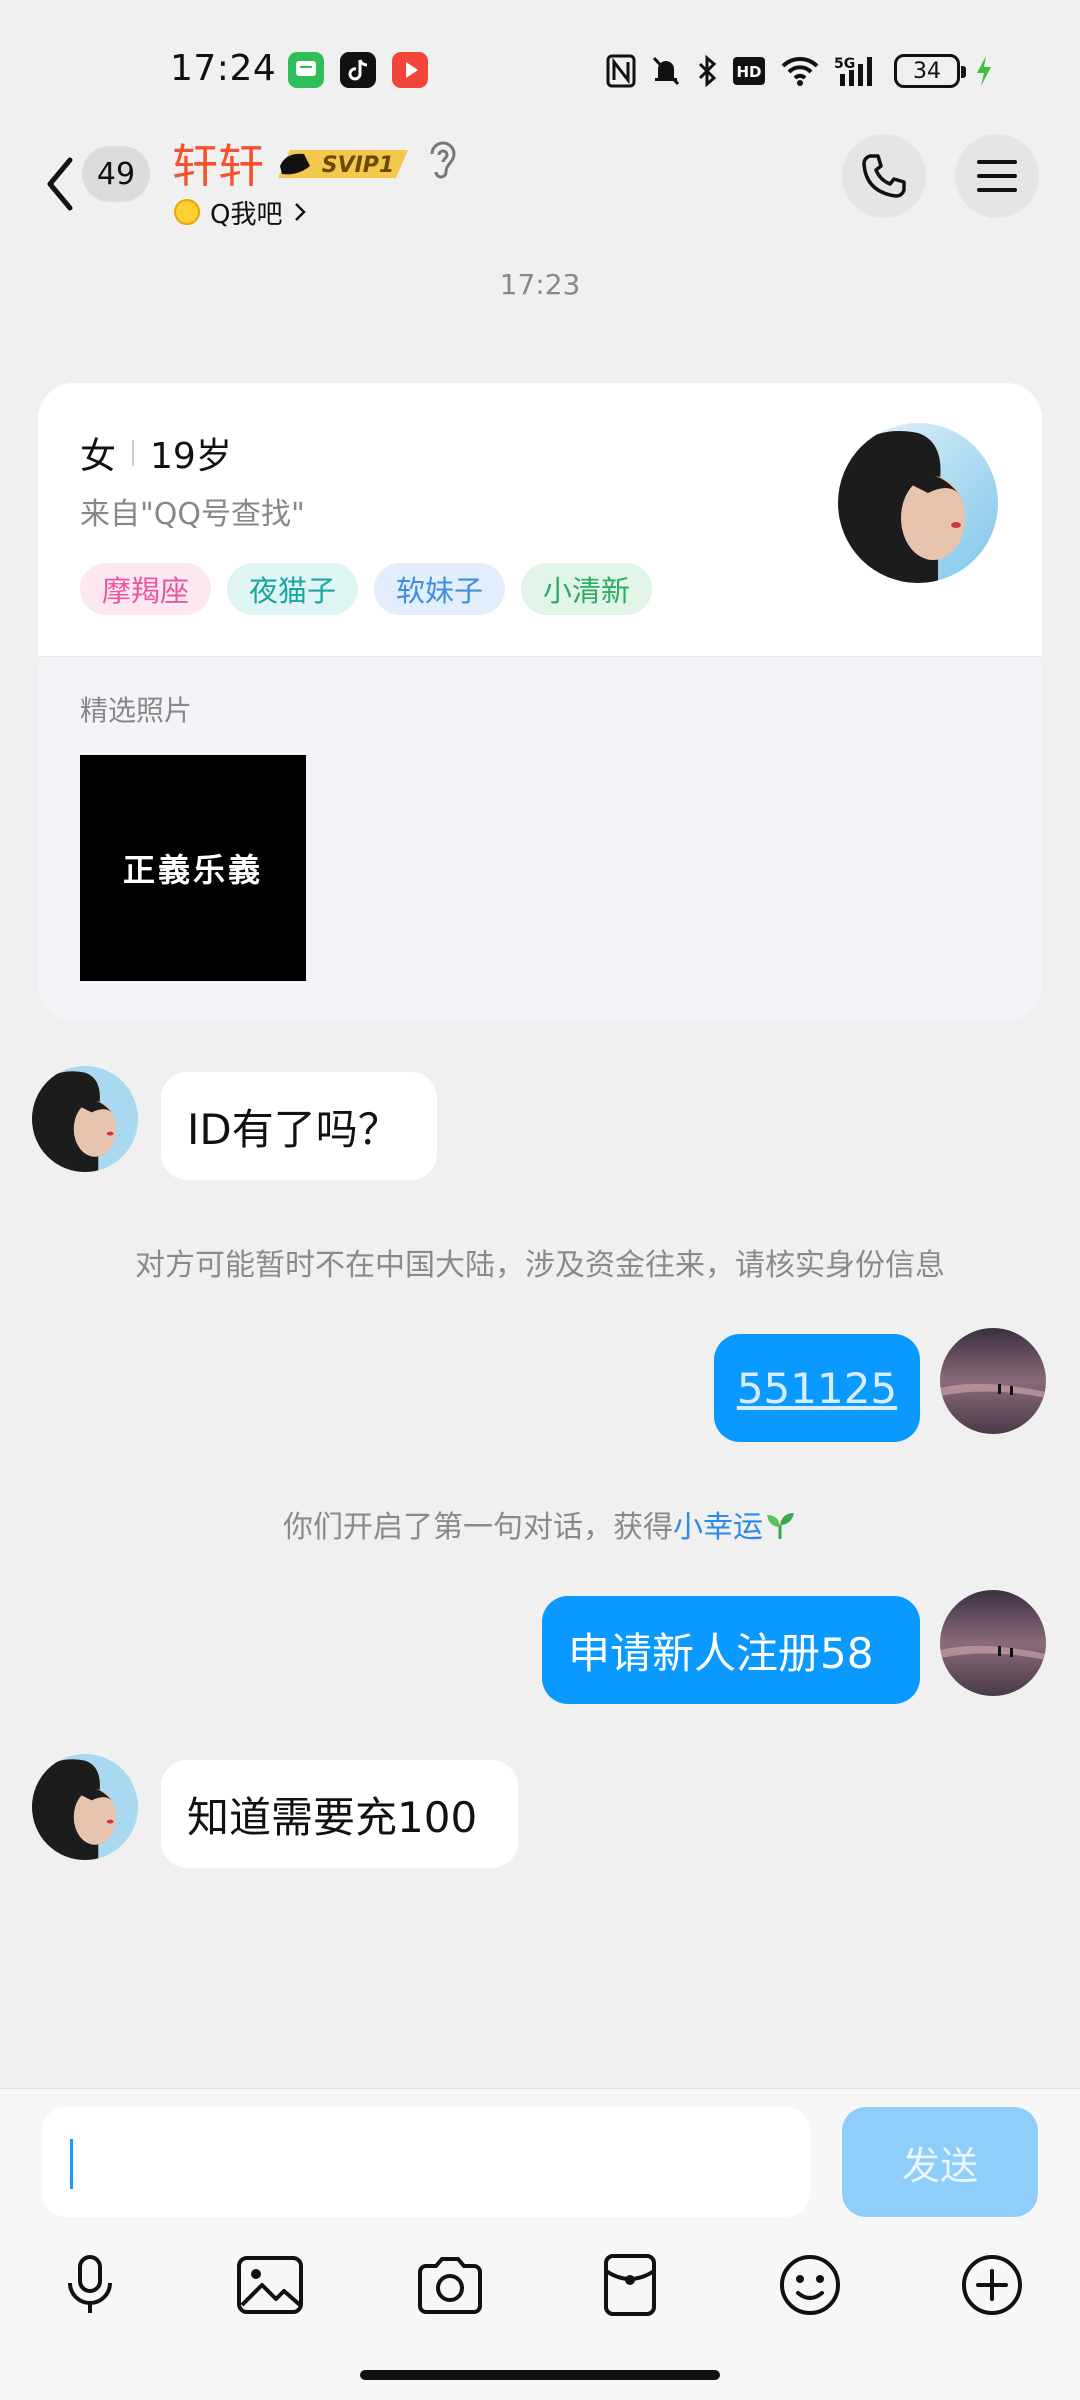 The height and width of the screenshot is (2400, 1080). Describe the element at coordinates (366, 589) in the screenshot. I see `profile-tags: 摩羯座 夜猫子 软妹子 小清新` at that location.